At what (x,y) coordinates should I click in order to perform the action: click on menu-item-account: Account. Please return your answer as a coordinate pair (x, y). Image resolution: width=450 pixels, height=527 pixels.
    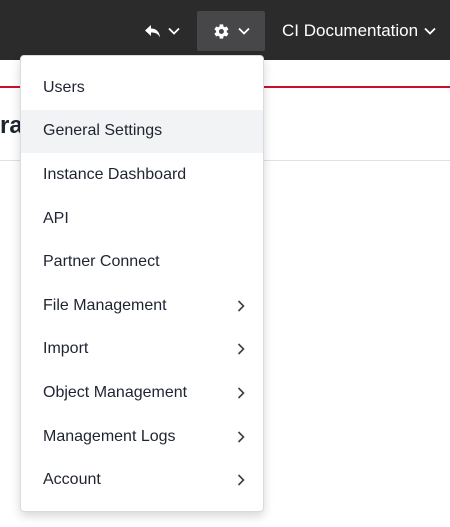
    Looking at the image, I should click on (142, 480).